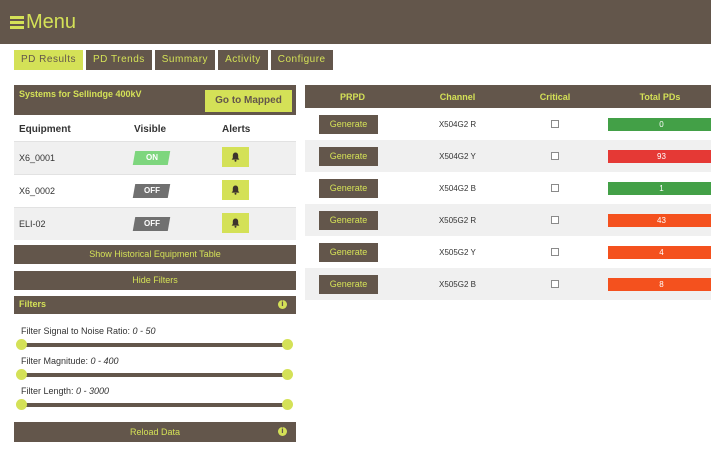 The height and width of the screenshot is (458, 711). I want to click on equipment-name: X6_0002, so click(37, 191).